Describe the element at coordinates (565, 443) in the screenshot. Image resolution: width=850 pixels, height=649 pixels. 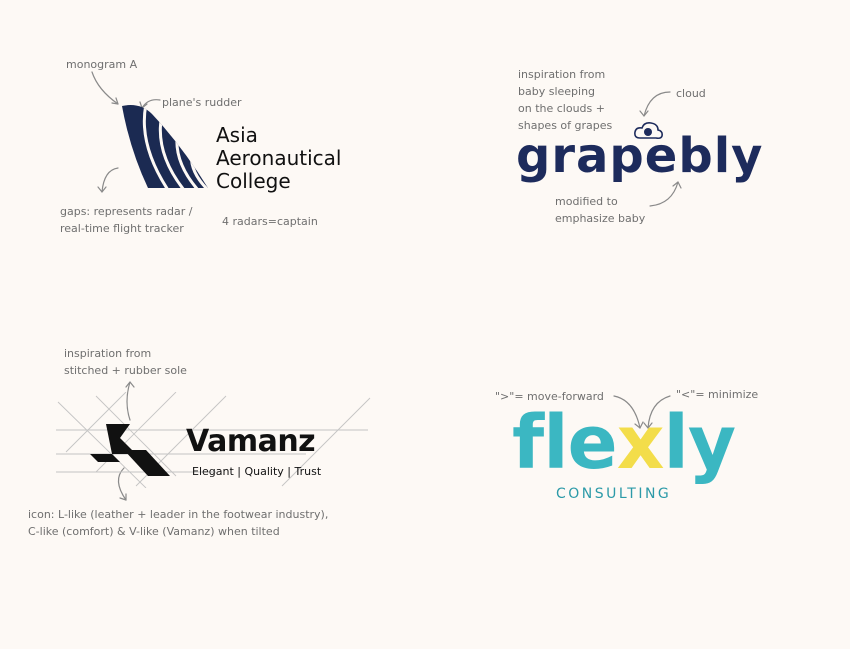
I see `flexly-wordmark-pre: fle` at that location.